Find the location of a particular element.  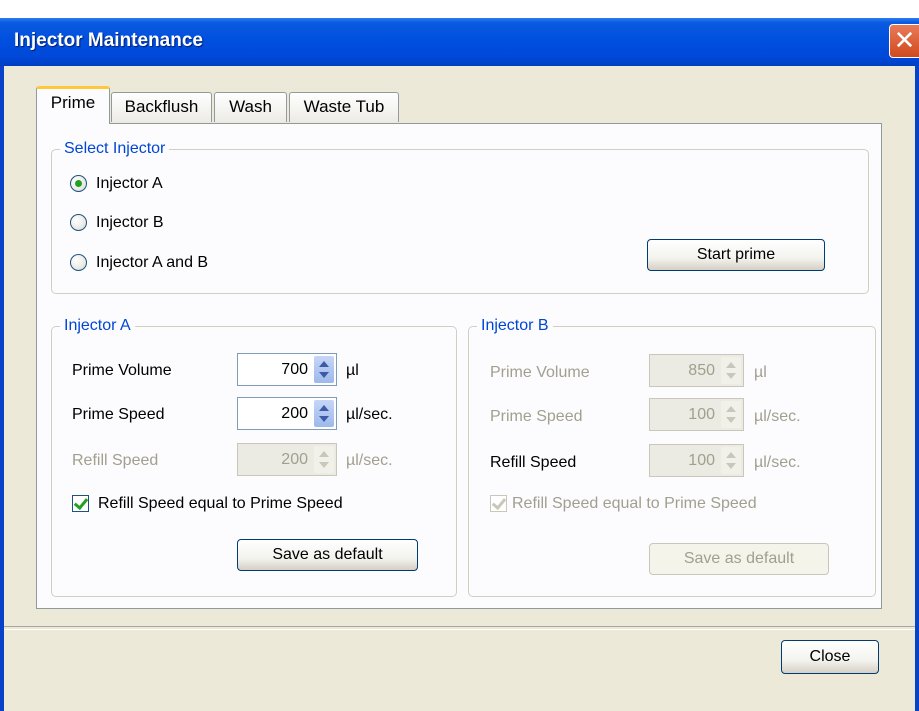

tab-prime: Prime is located at coordinates (73, 105).